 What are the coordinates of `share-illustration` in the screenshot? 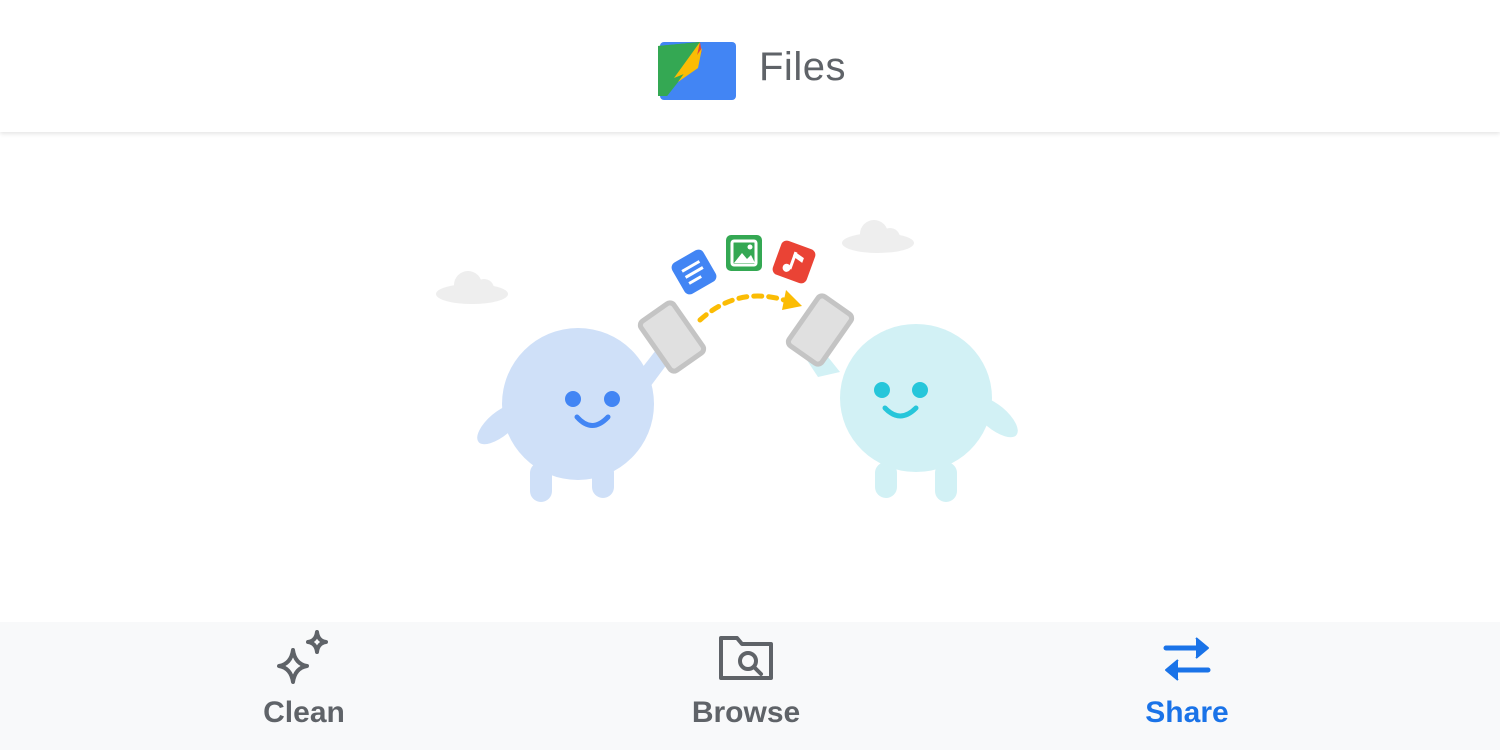 It's located at (727, 361).